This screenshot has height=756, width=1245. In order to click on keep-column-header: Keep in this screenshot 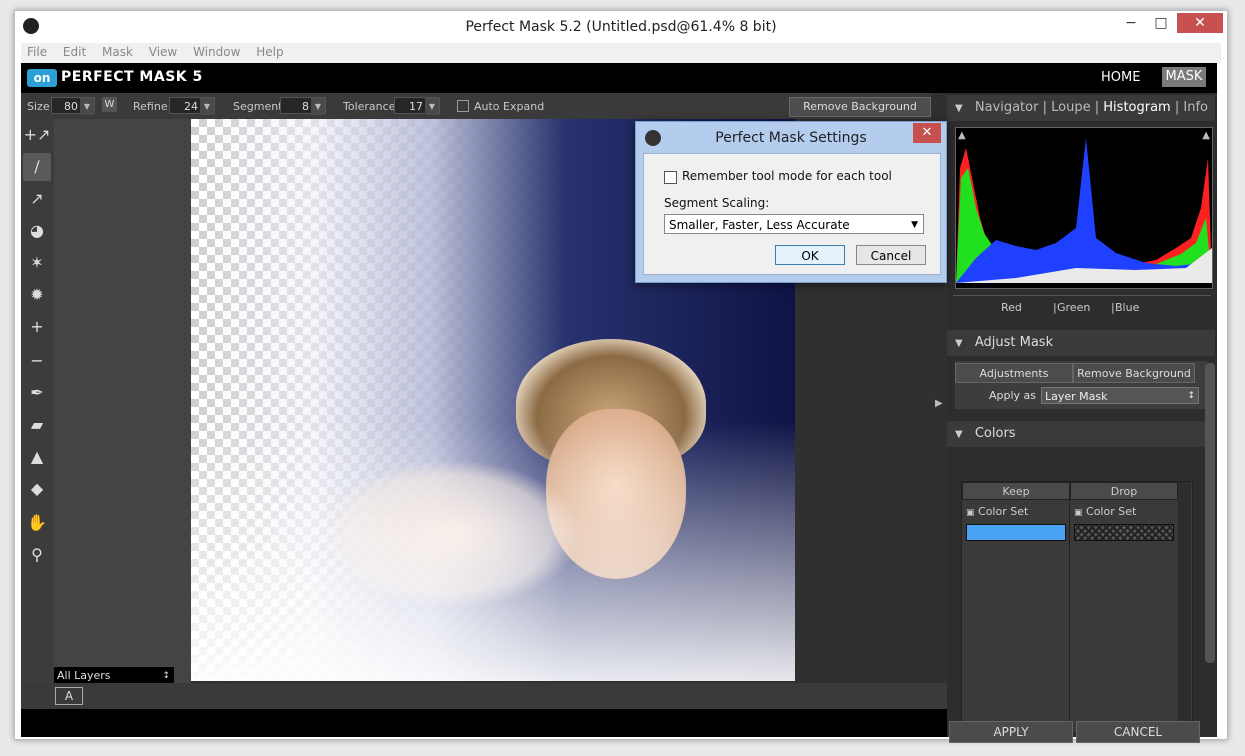, I will do `click(1016, 491)`.